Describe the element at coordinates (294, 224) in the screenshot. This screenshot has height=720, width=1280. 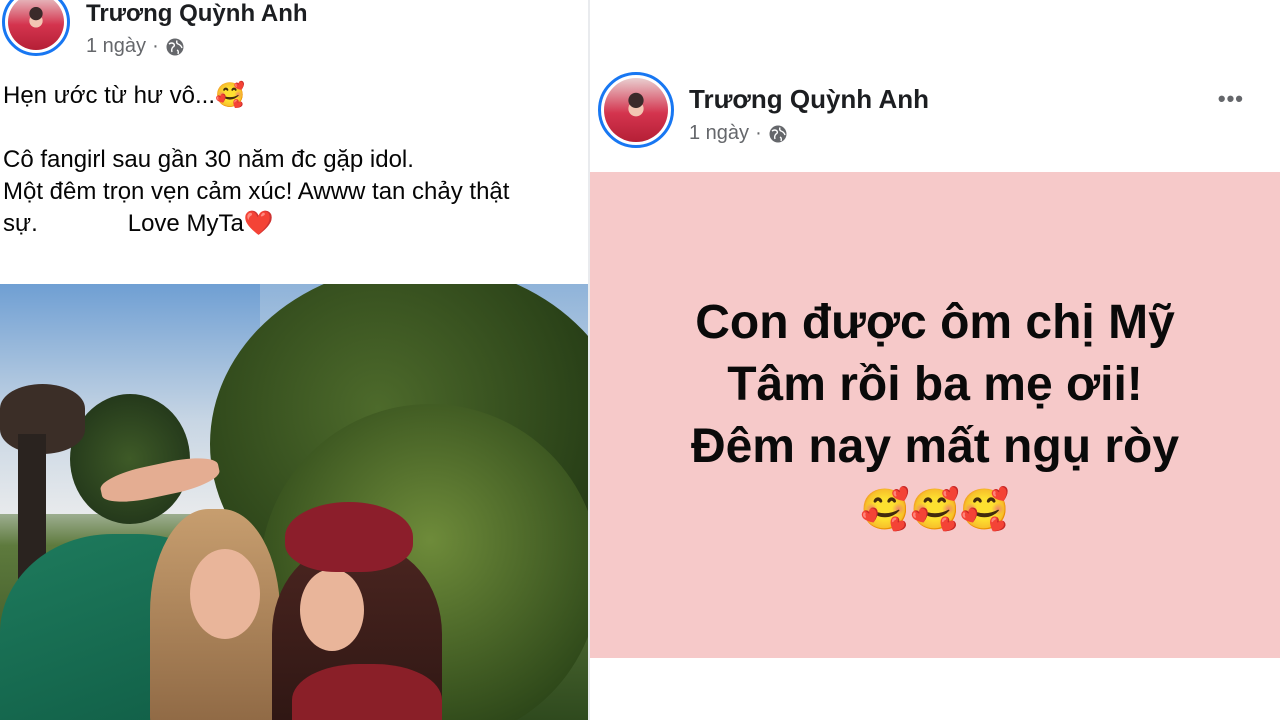
I see `caption-line: sự. Love MyTa❤️` at that location.